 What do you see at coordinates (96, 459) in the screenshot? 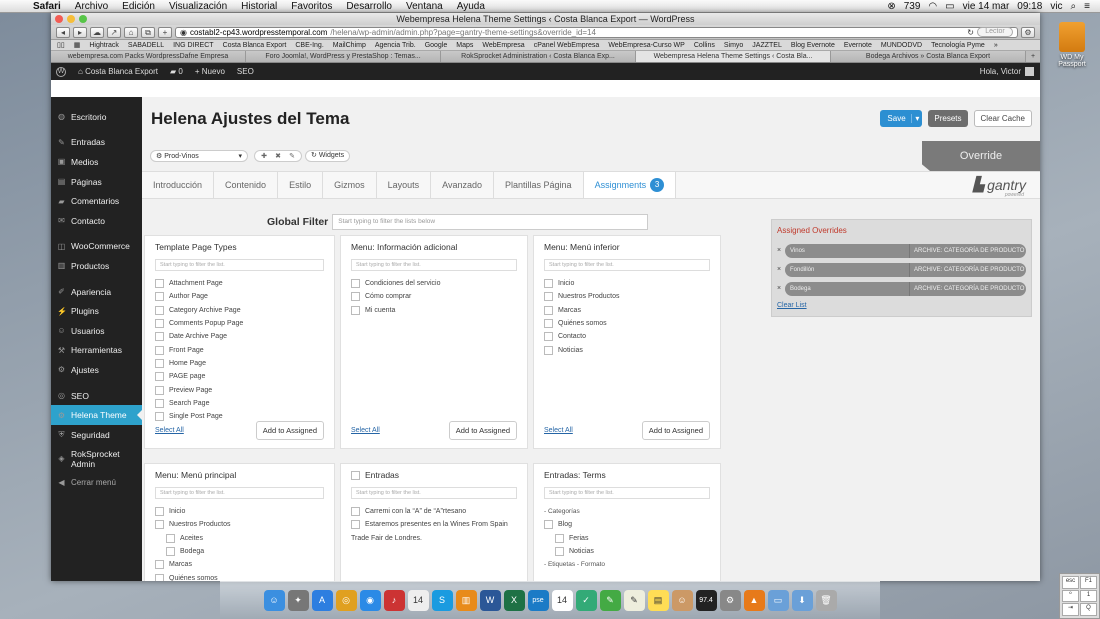
I see `sidebar-item-roksprocket-admin: ◈ RokSprocket Admin` at bounding box center [96, 459].